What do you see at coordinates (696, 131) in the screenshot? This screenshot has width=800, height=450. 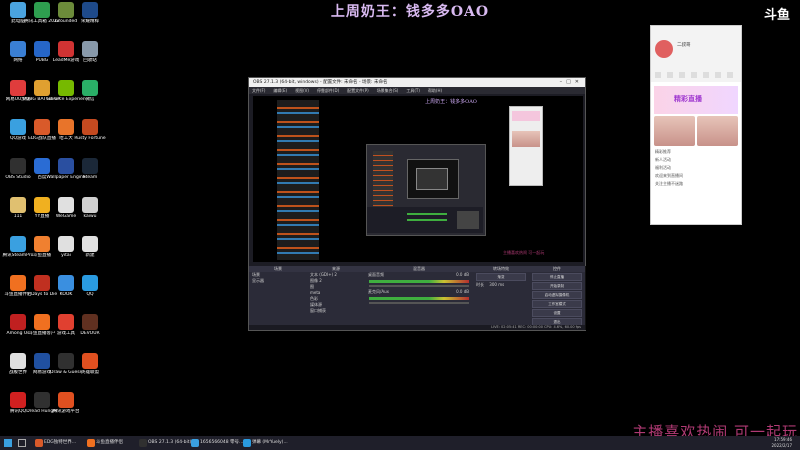 I see `promo-photos` at bounding box center [696, 131].